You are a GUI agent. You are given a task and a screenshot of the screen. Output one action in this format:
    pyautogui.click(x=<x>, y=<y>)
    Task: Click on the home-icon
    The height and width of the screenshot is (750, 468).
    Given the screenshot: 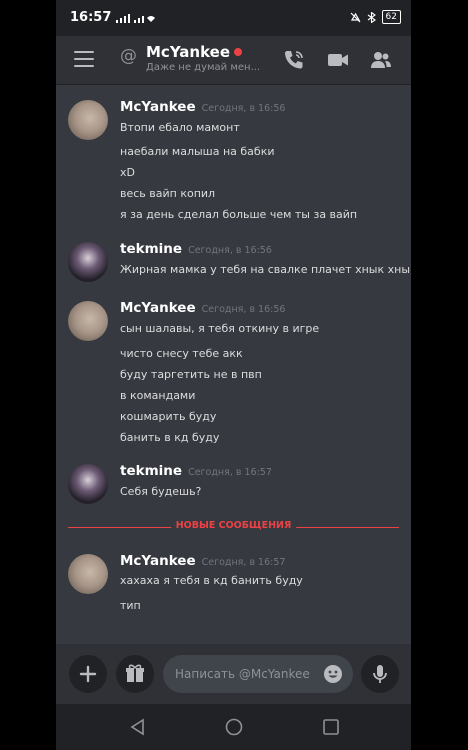 What is the action you would take?
    pyautogui.click(x=234, y=727)
    